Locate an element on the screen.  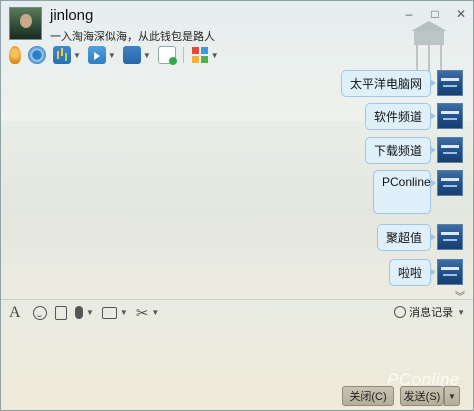
message-history-button: 消息记录 ▼ is located at coordinates (429, 312).